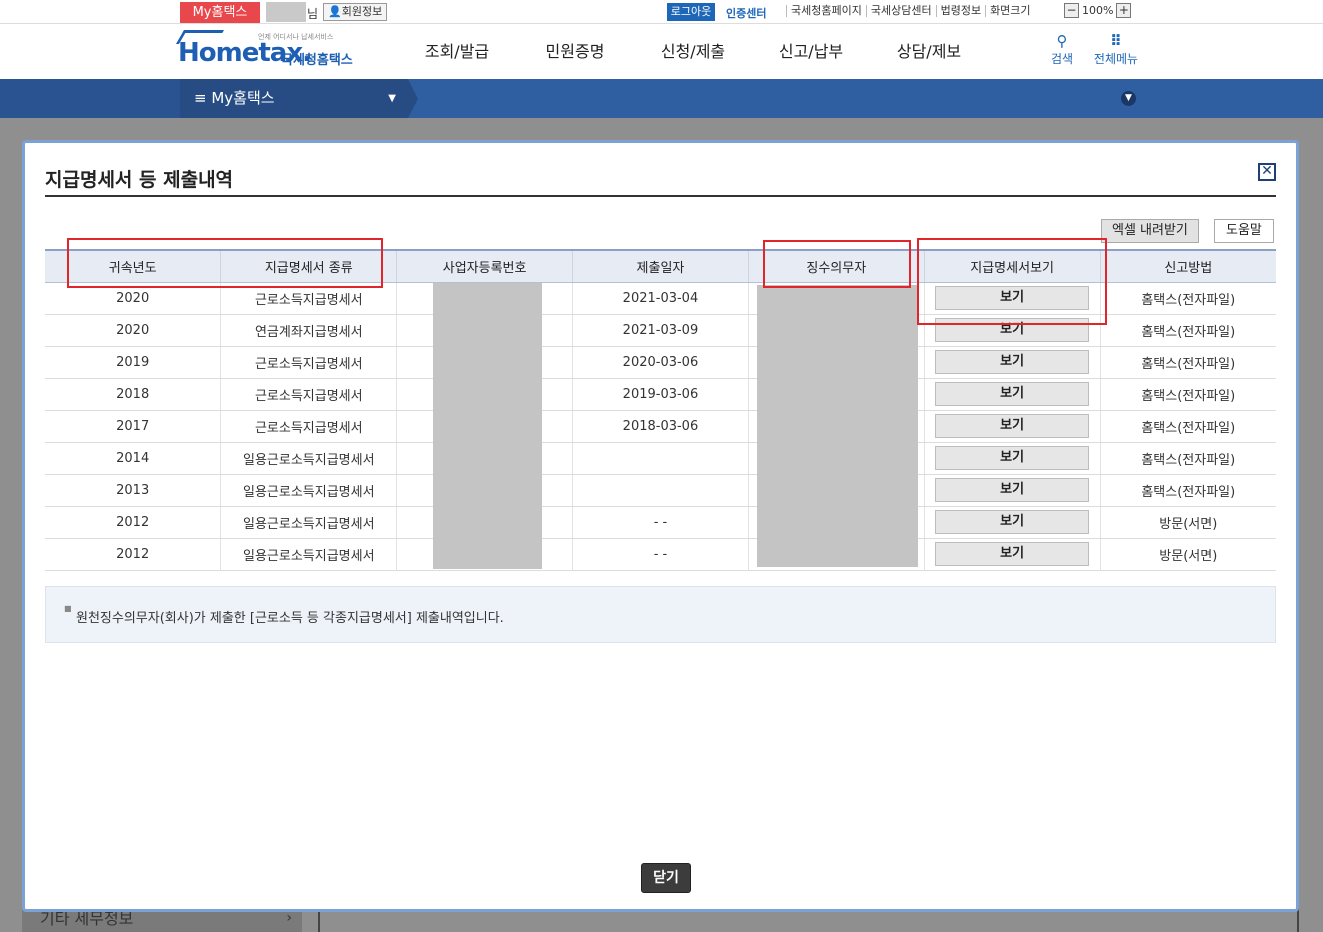 The height and width of the screenshot is (932, 1323). Describe the element at coordinates (1188, 266) in the screenshot. I see `col-method: 신고방법` at that location.